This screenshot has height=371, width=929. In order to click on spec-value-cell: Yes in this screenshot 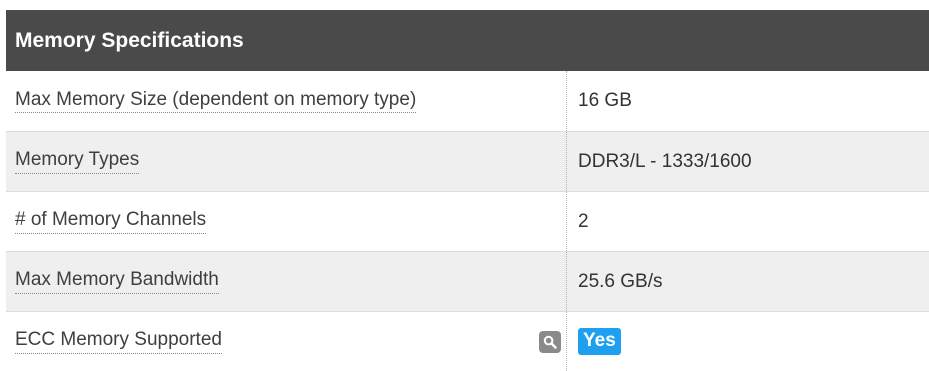, I will do `click(748, 341)`.